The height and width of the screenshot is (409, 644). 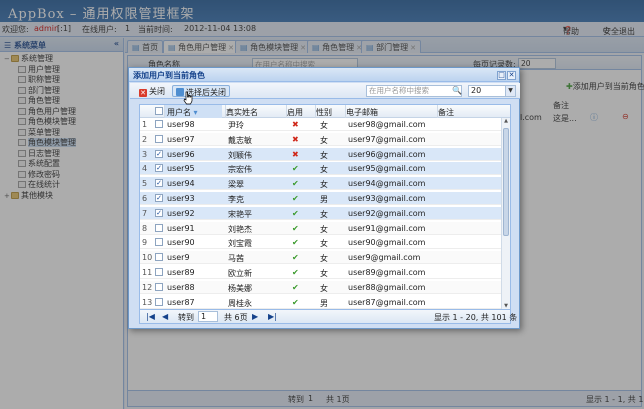 What do you see at coordinates (145, 184) in the screenshot?
I see `row-number: 5` at bounding box center [145, 184].